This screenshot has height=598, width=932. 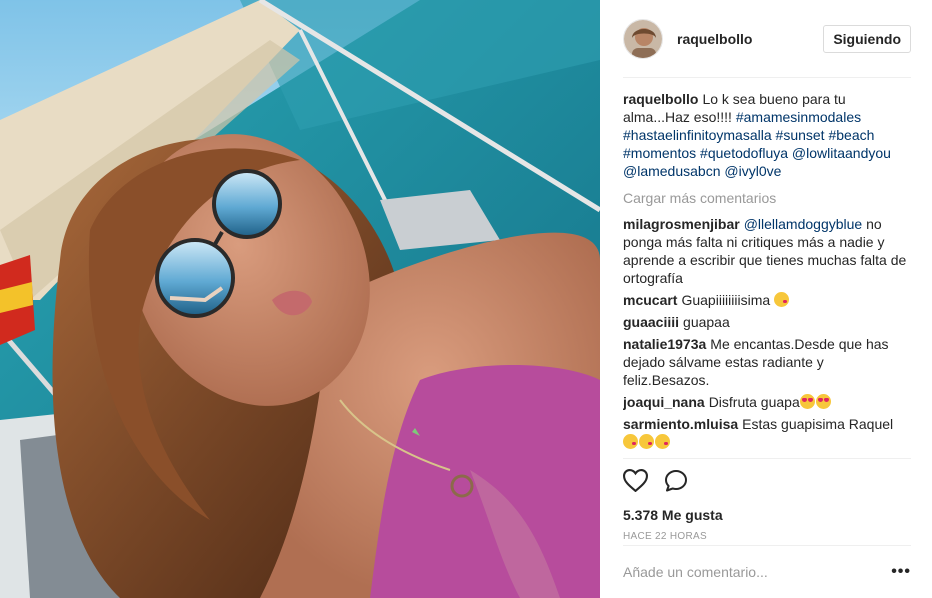 I want to click on hashtag-link: #amamesinmodales, so click(x=798, y=117).